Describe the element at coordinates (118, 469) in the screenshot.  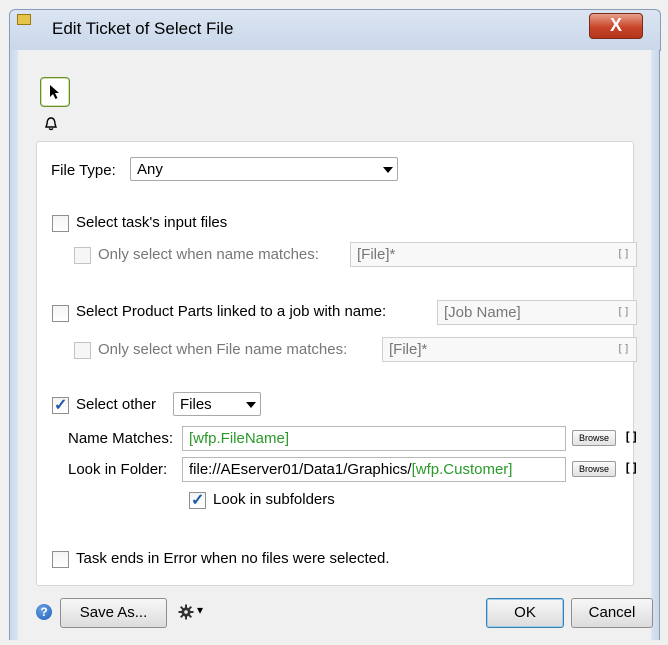
I see `look-in-folder-label: Look in Folder:` at that location.